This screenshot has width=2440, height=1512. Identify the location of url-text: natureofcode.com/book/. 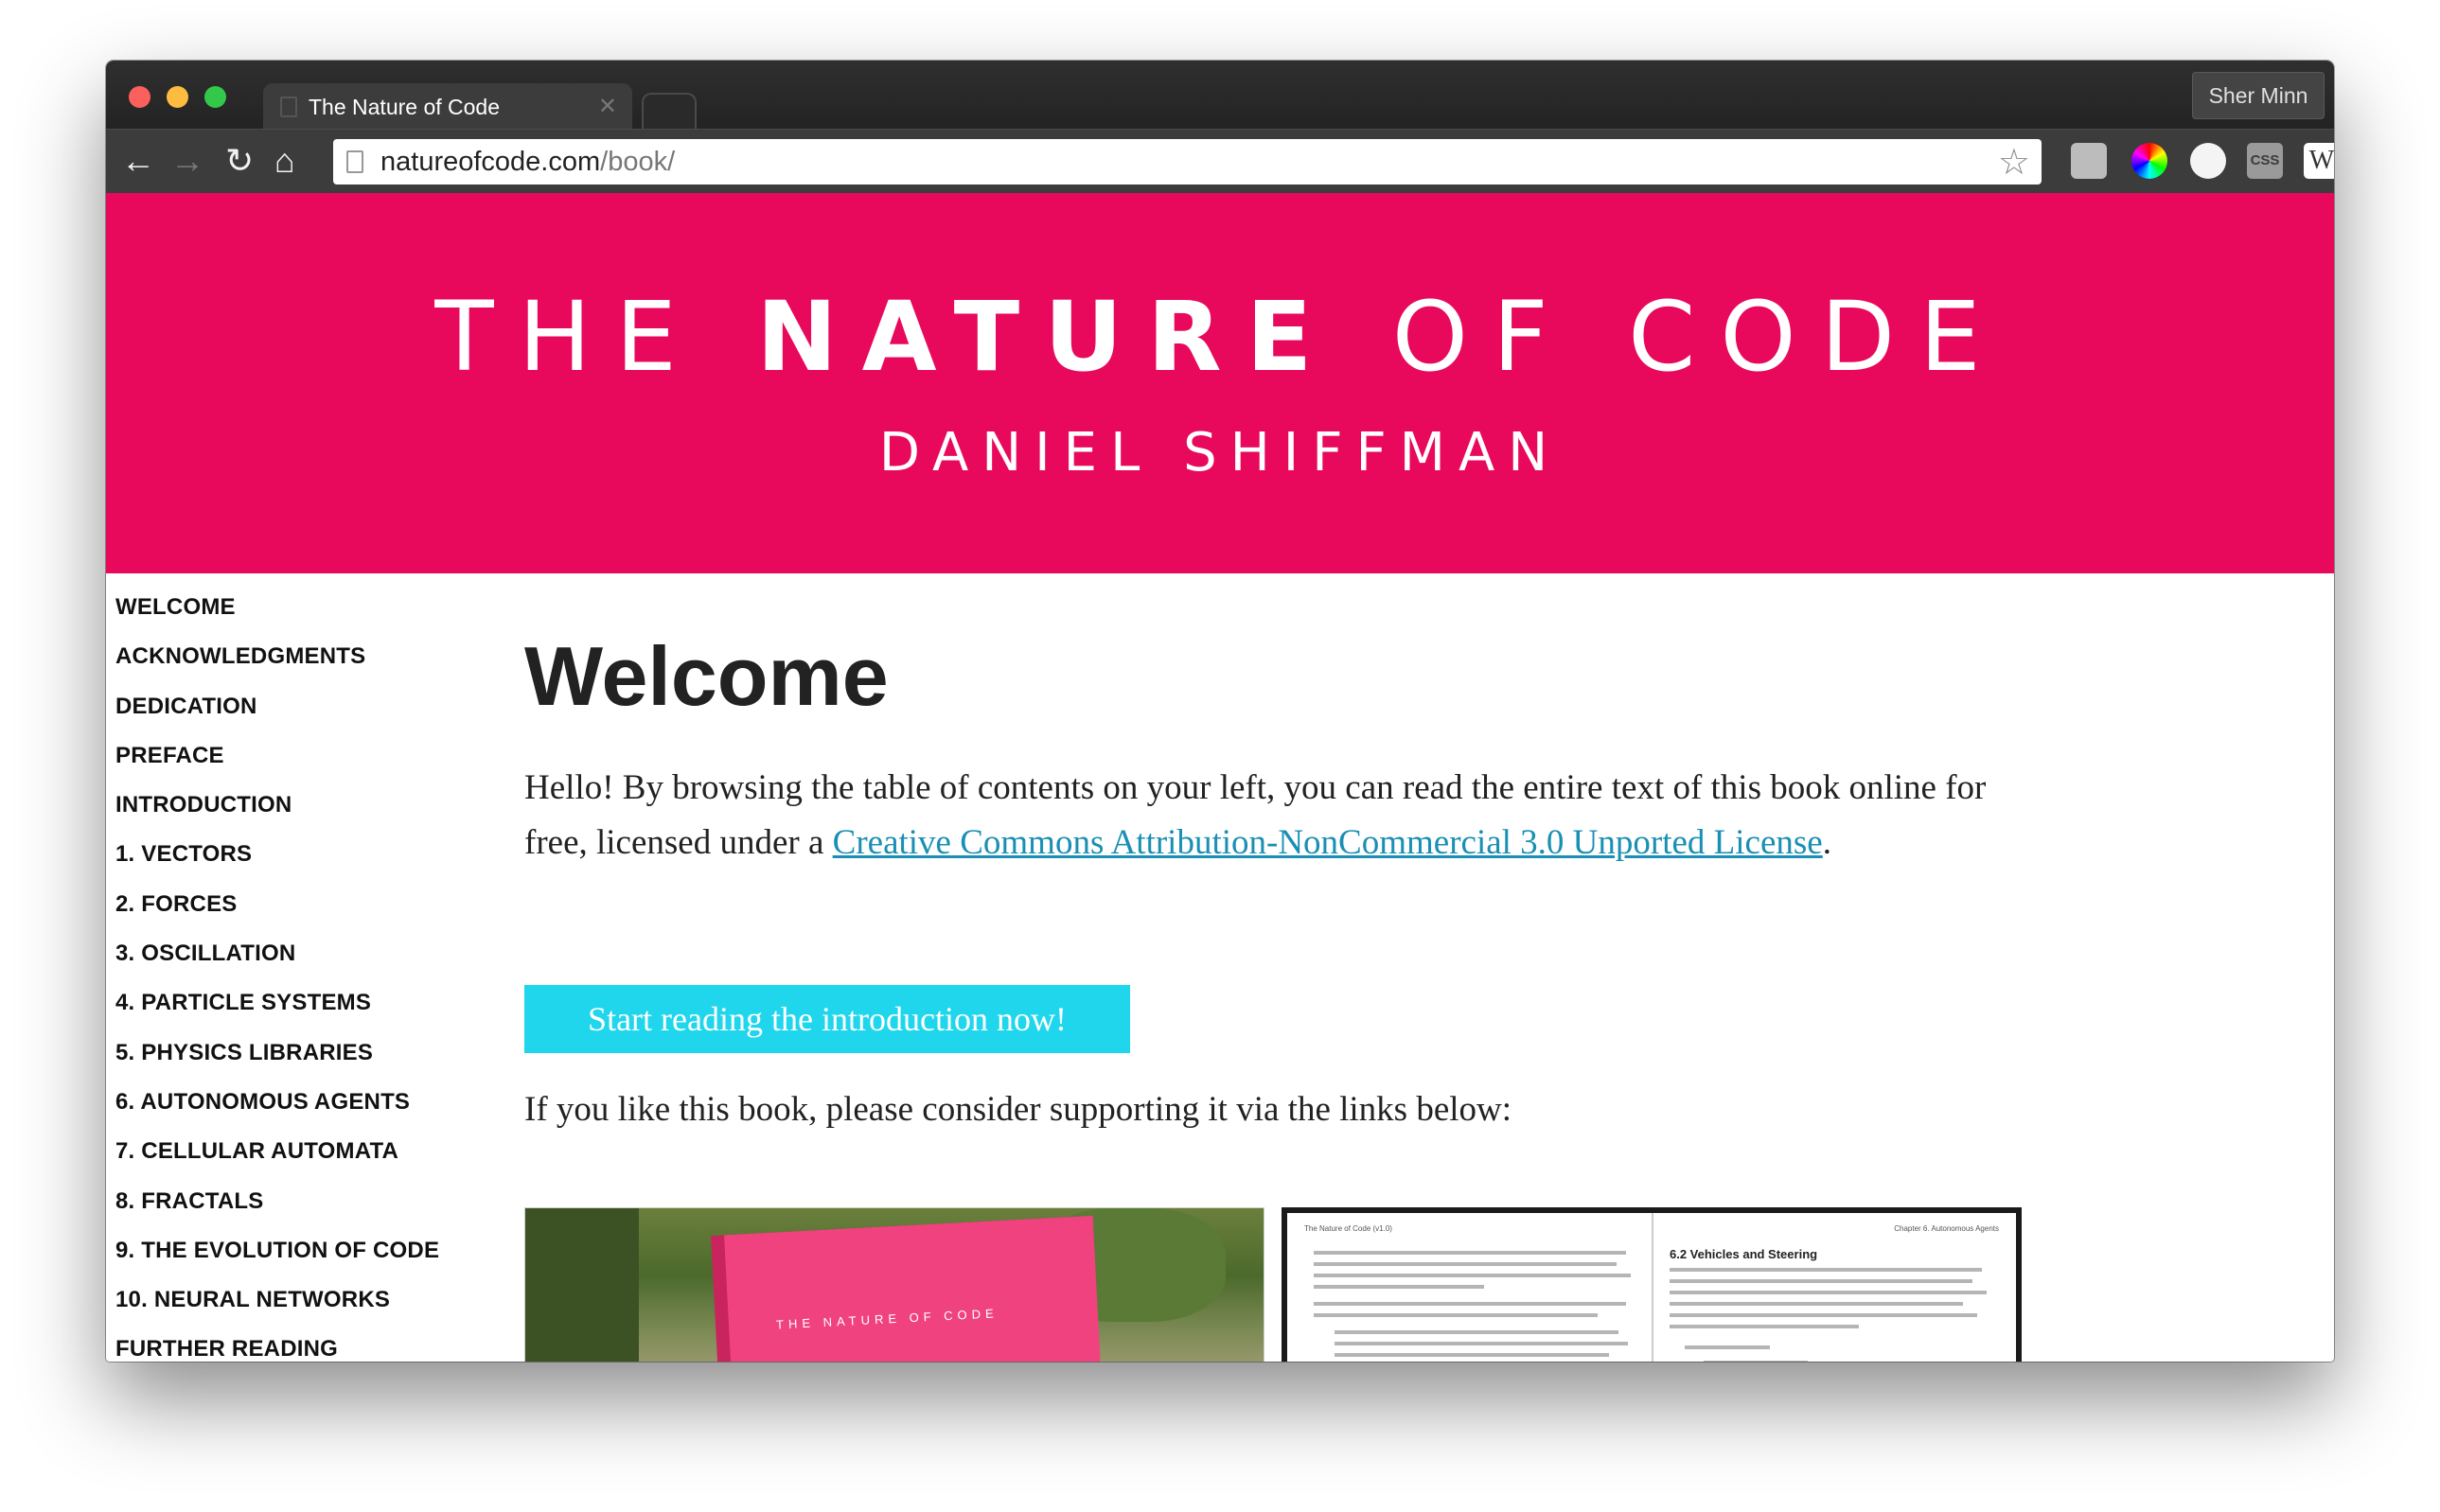
(528, 162).